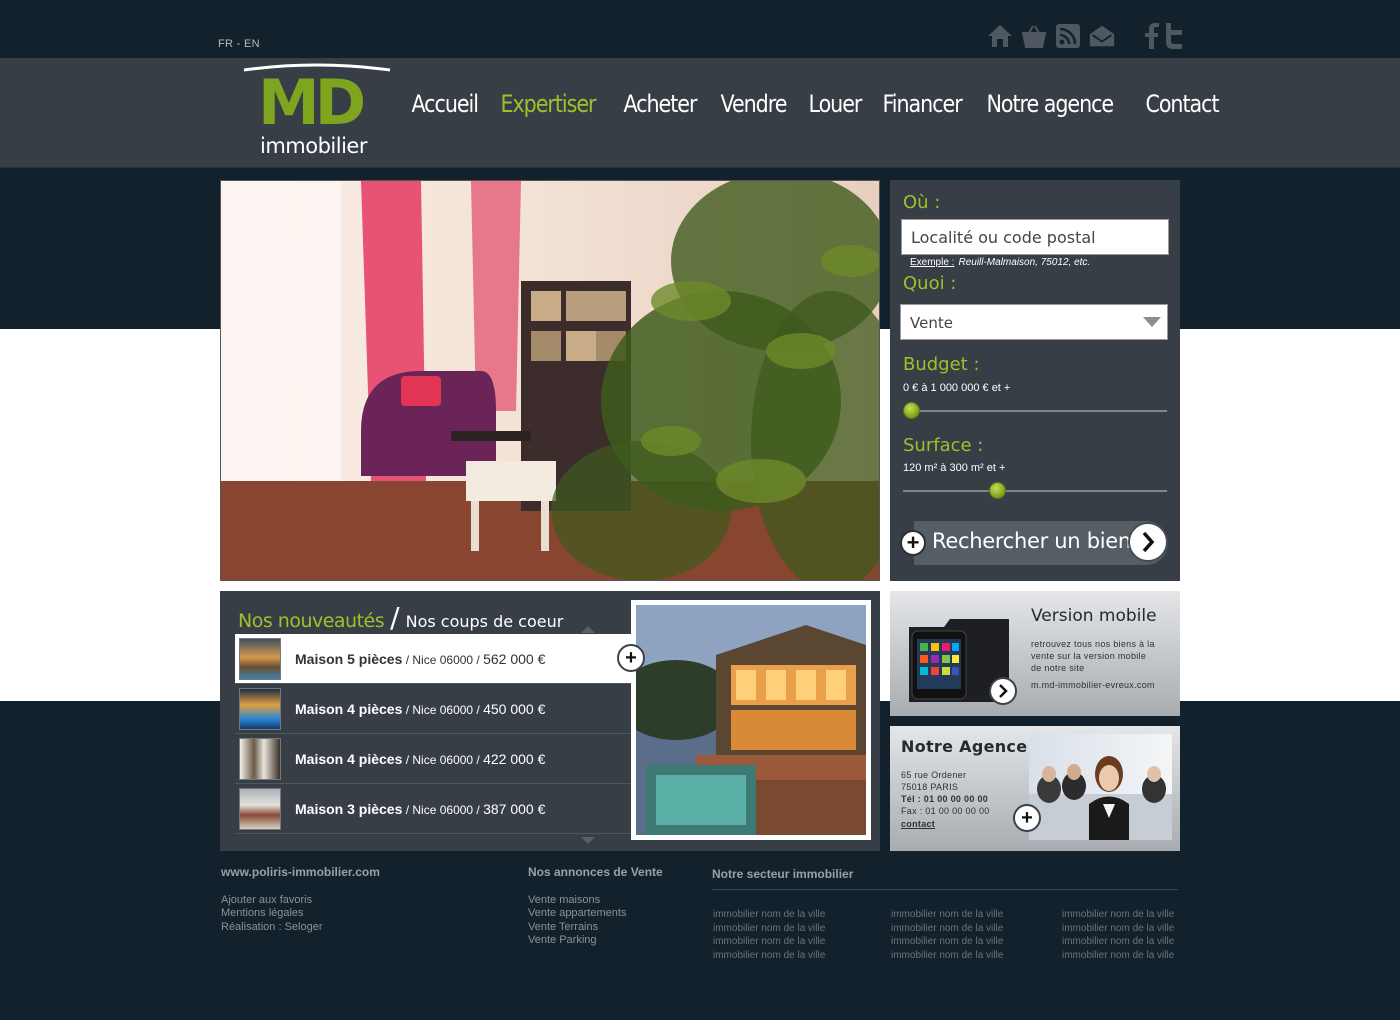 This screenshot has width=1400, height=1020. What do you see at coordinates (300, 872) in the screenshot?
I see `footer-site: www.poliris-immobilier.com` at bounding box center [300, 872].